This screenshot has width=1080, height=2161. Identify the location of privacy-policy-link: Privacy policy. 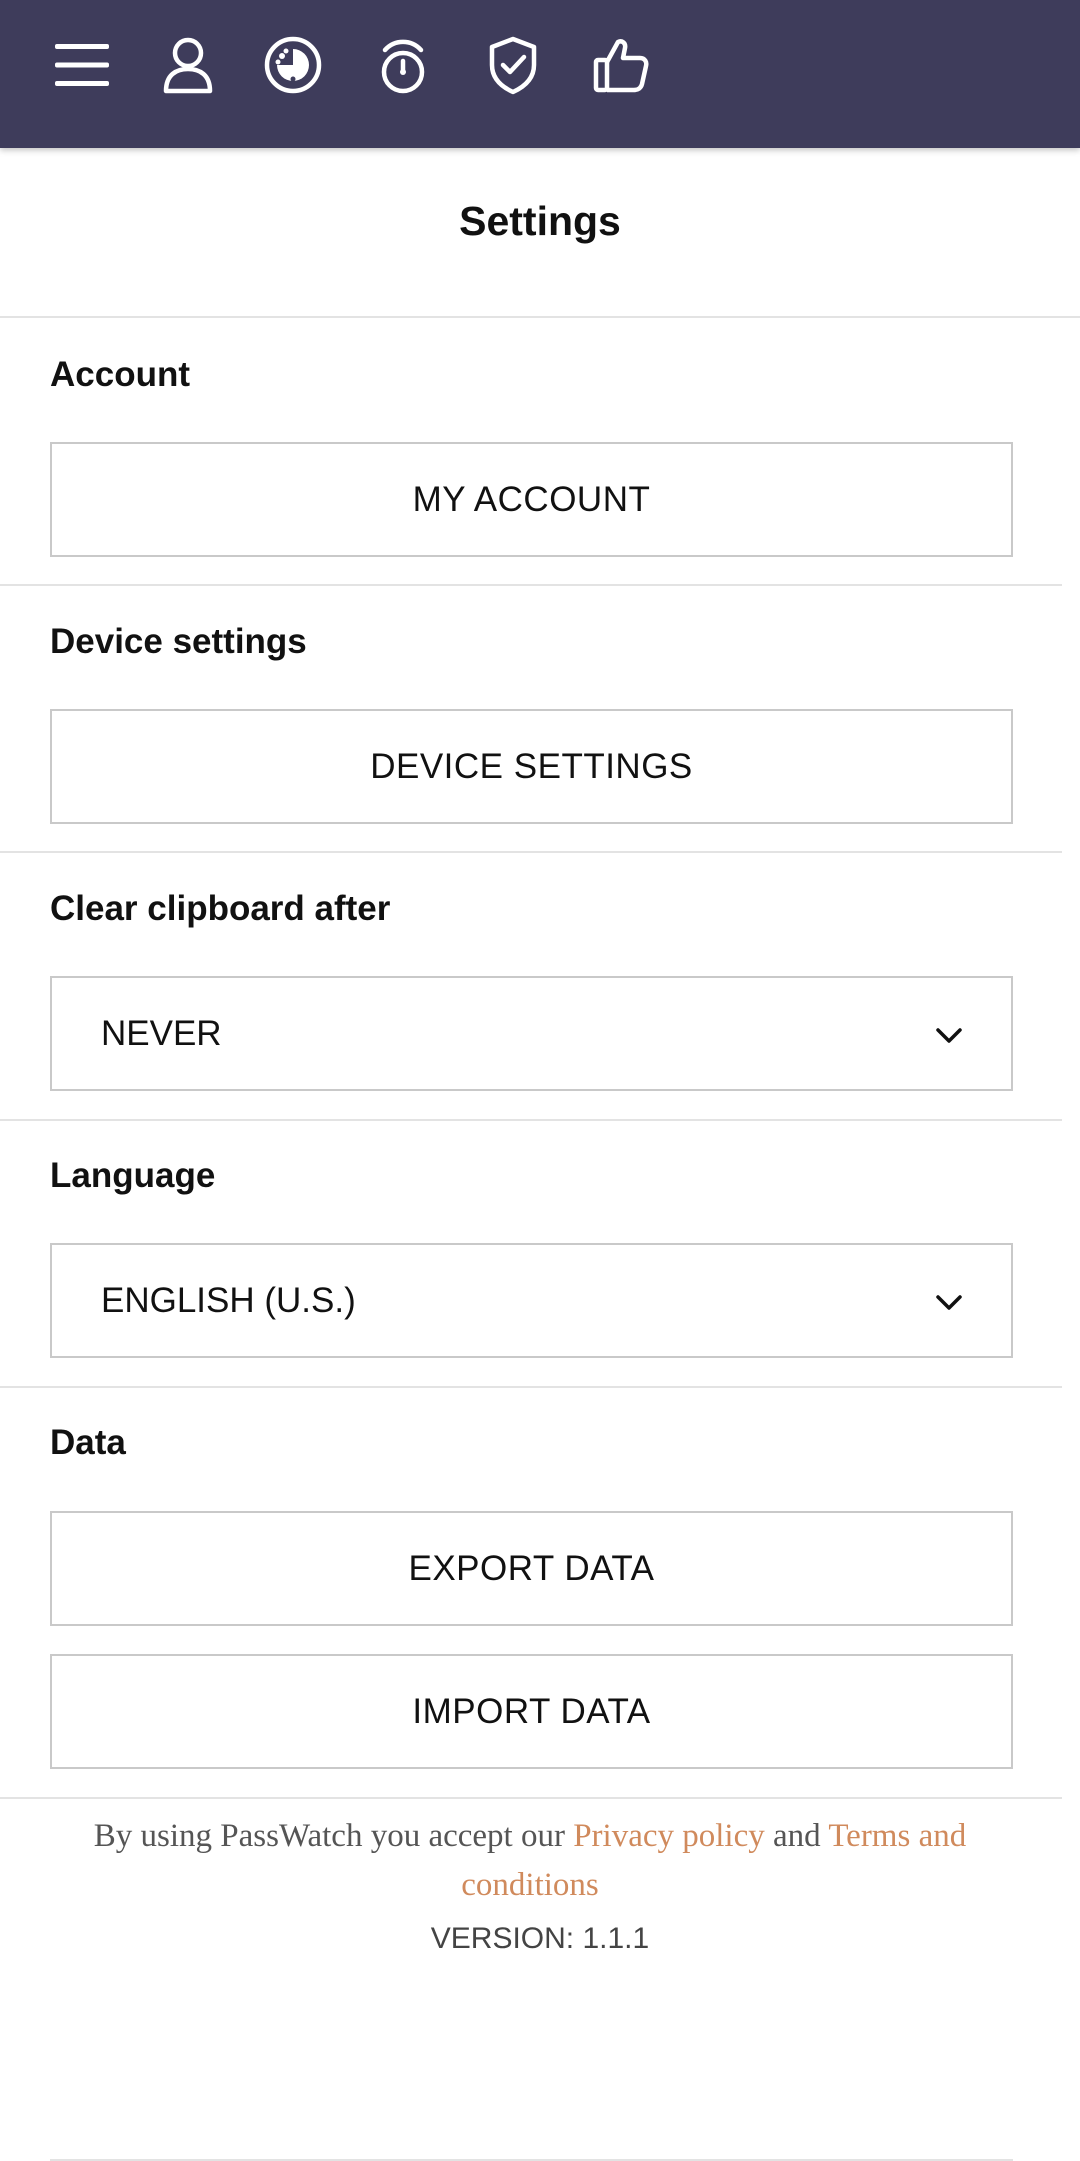
(669, 1836).